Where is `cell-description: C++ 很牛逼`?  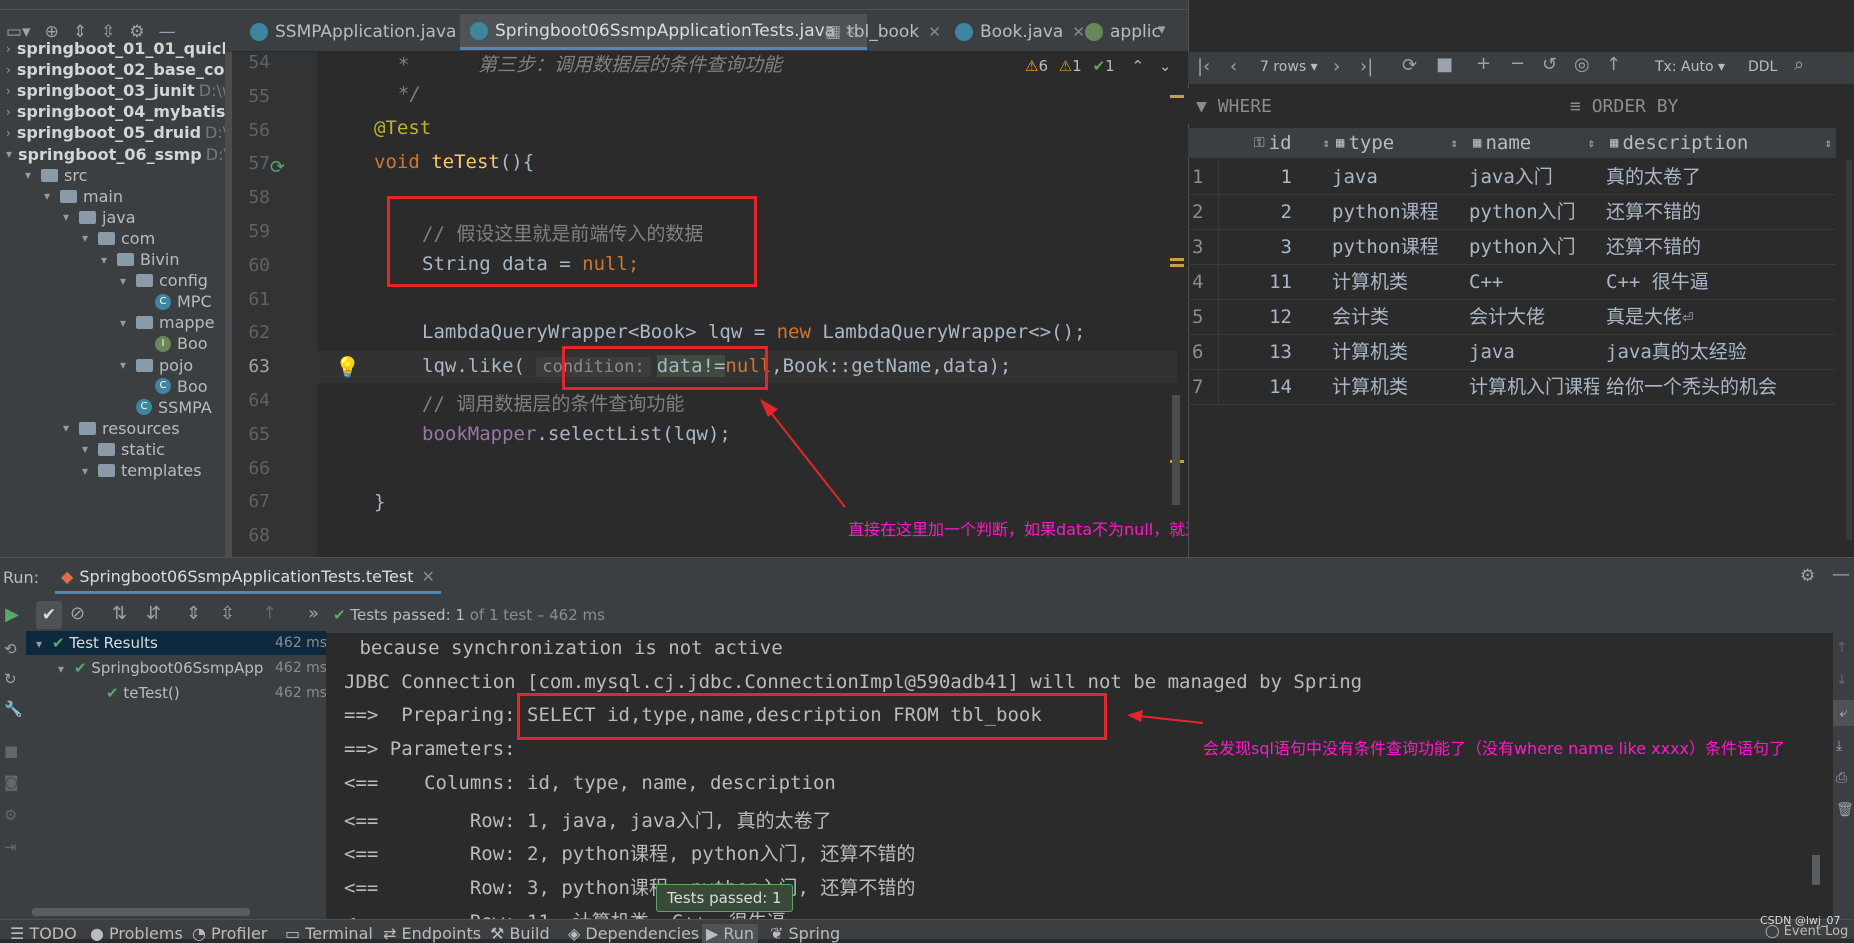 cell-description: C++ 很牛逼 is located at coordinates (1721, 282).